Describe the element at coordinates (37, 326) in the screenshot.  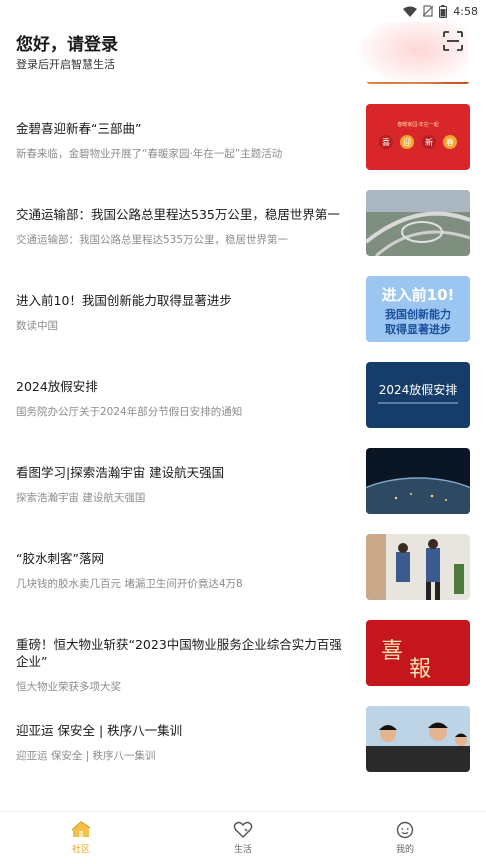
I see `news-description: 数读中国` at that location.